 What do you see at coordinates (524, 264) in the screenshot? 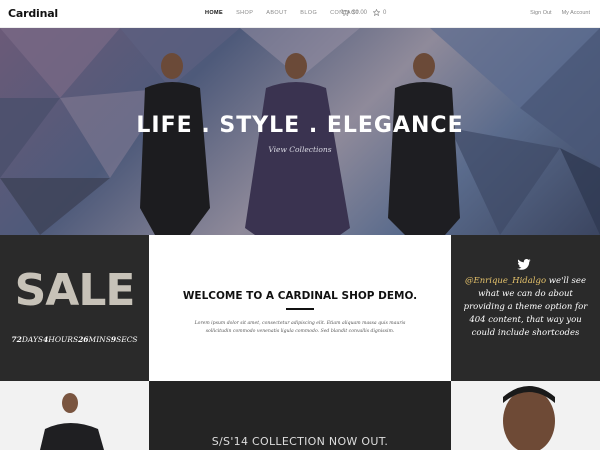
I see `twitter-icon` at bounding box center [524, 264].